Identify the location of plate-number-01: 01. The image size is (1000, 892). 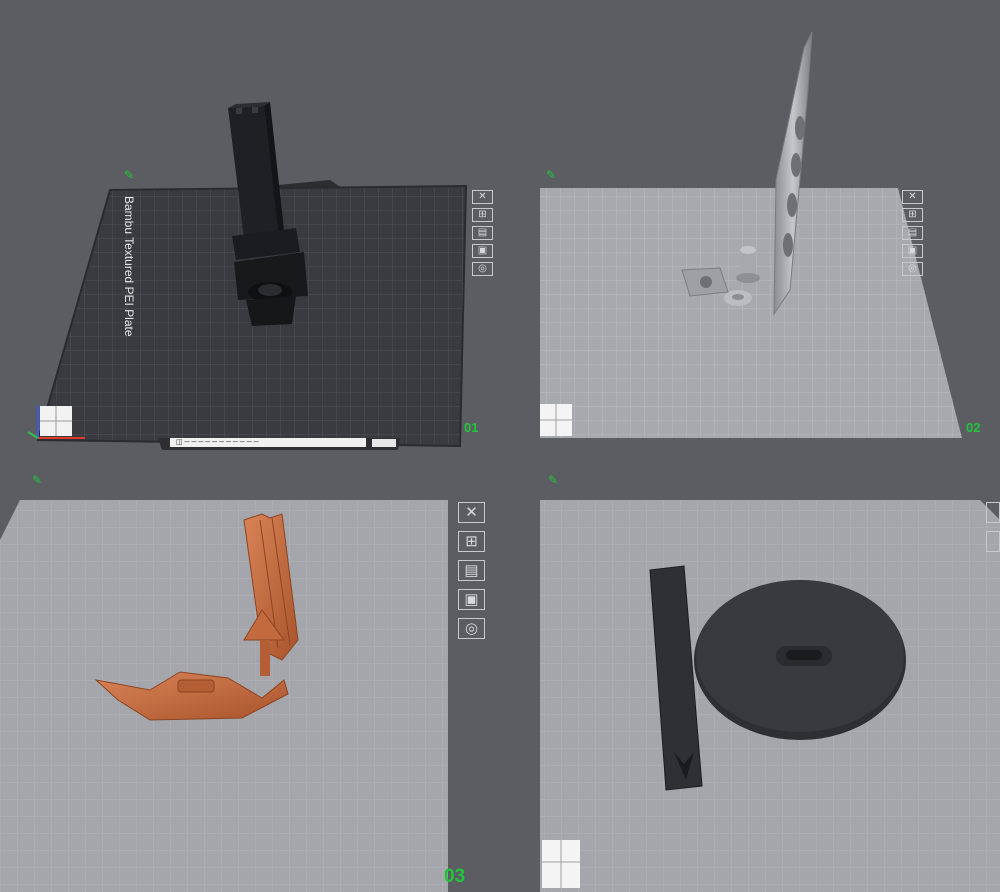
(471, 427).